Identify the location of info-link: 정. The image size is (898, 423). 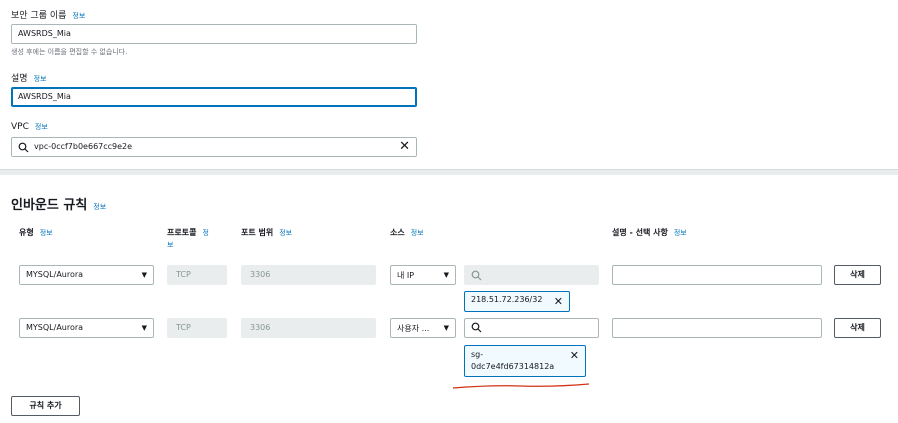
(205, 233).